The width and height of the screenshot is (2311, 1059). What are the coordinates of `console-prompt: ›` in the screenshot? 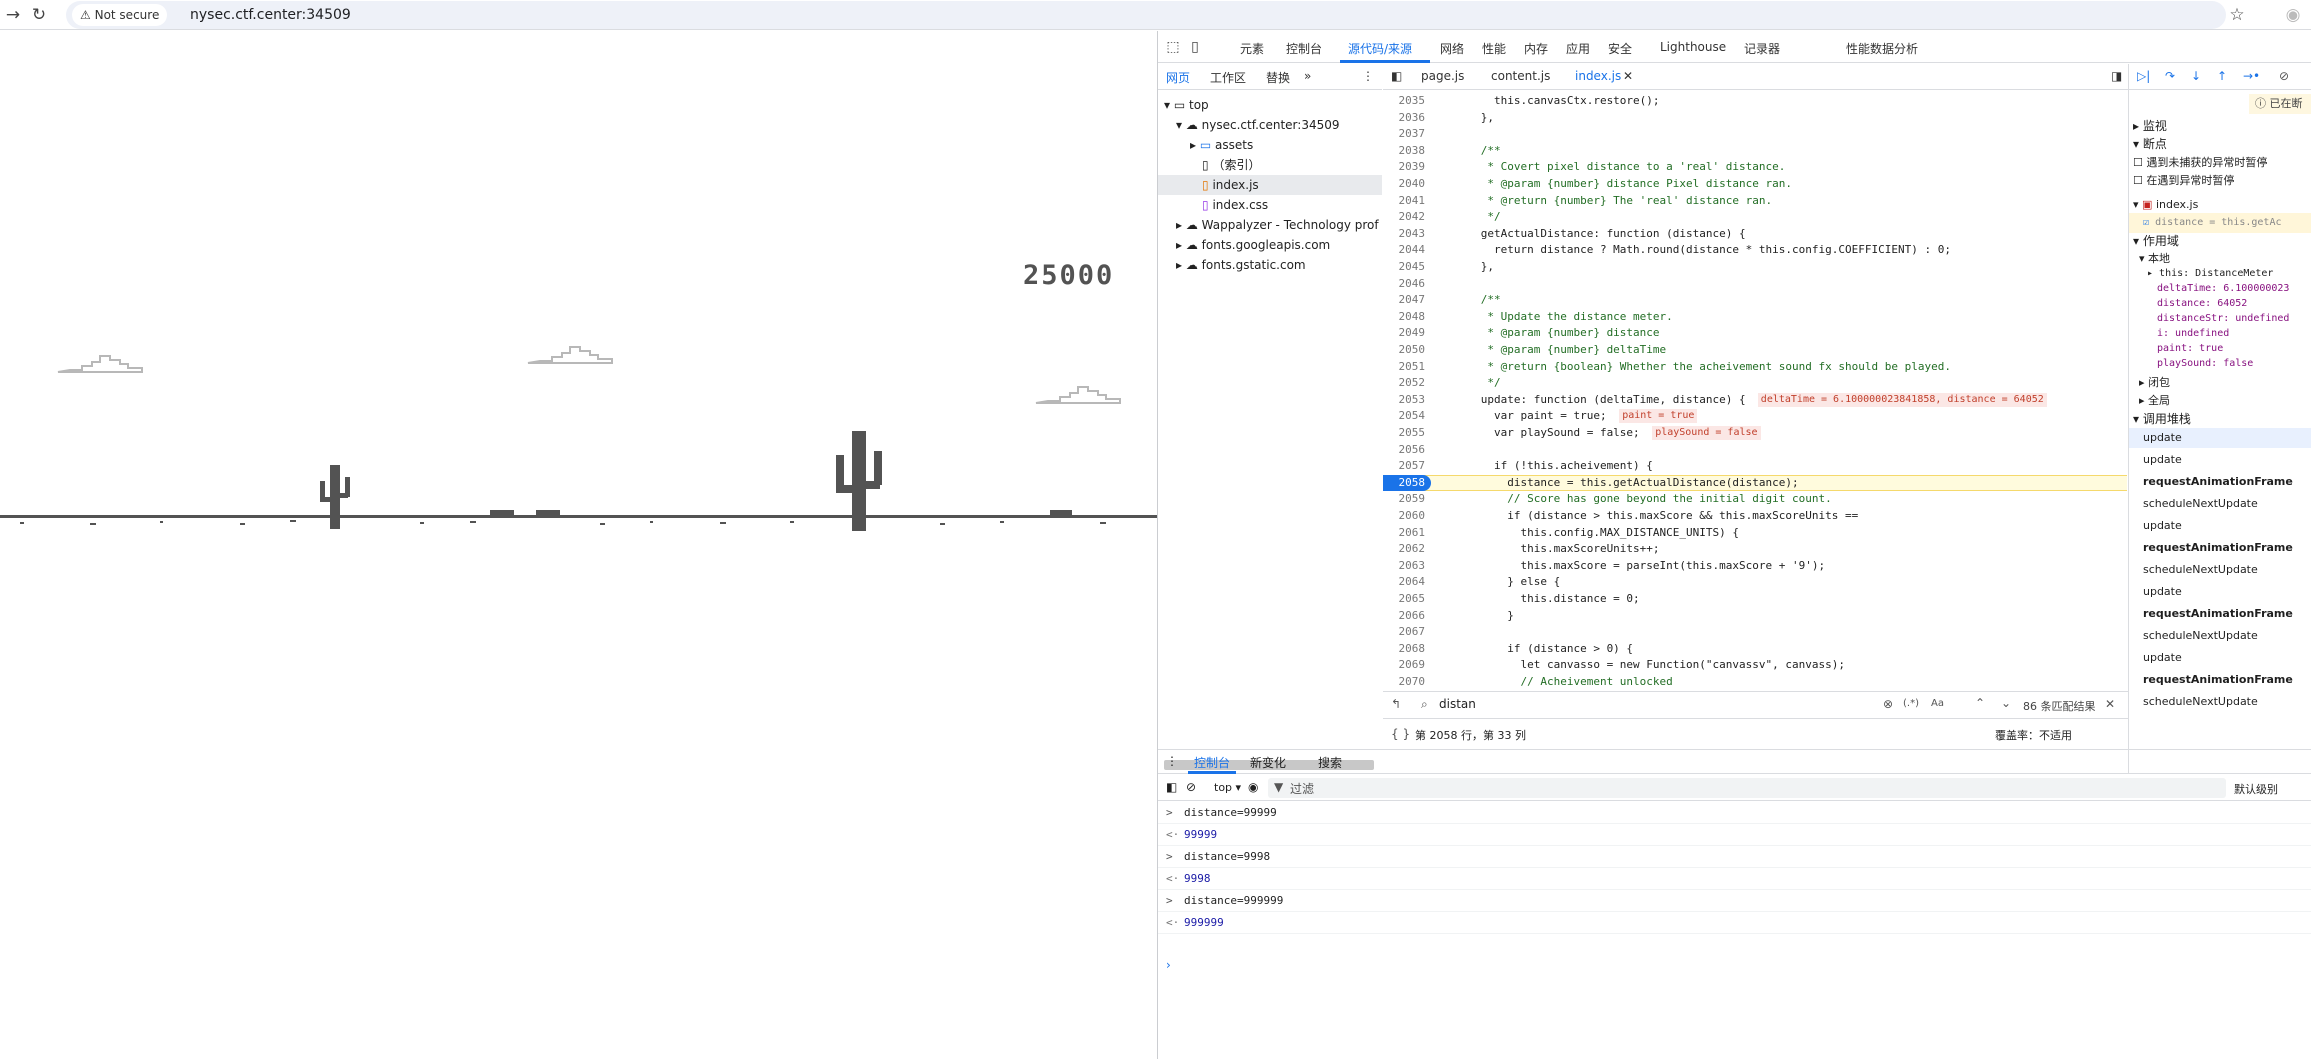 It's located at (1168, 965).